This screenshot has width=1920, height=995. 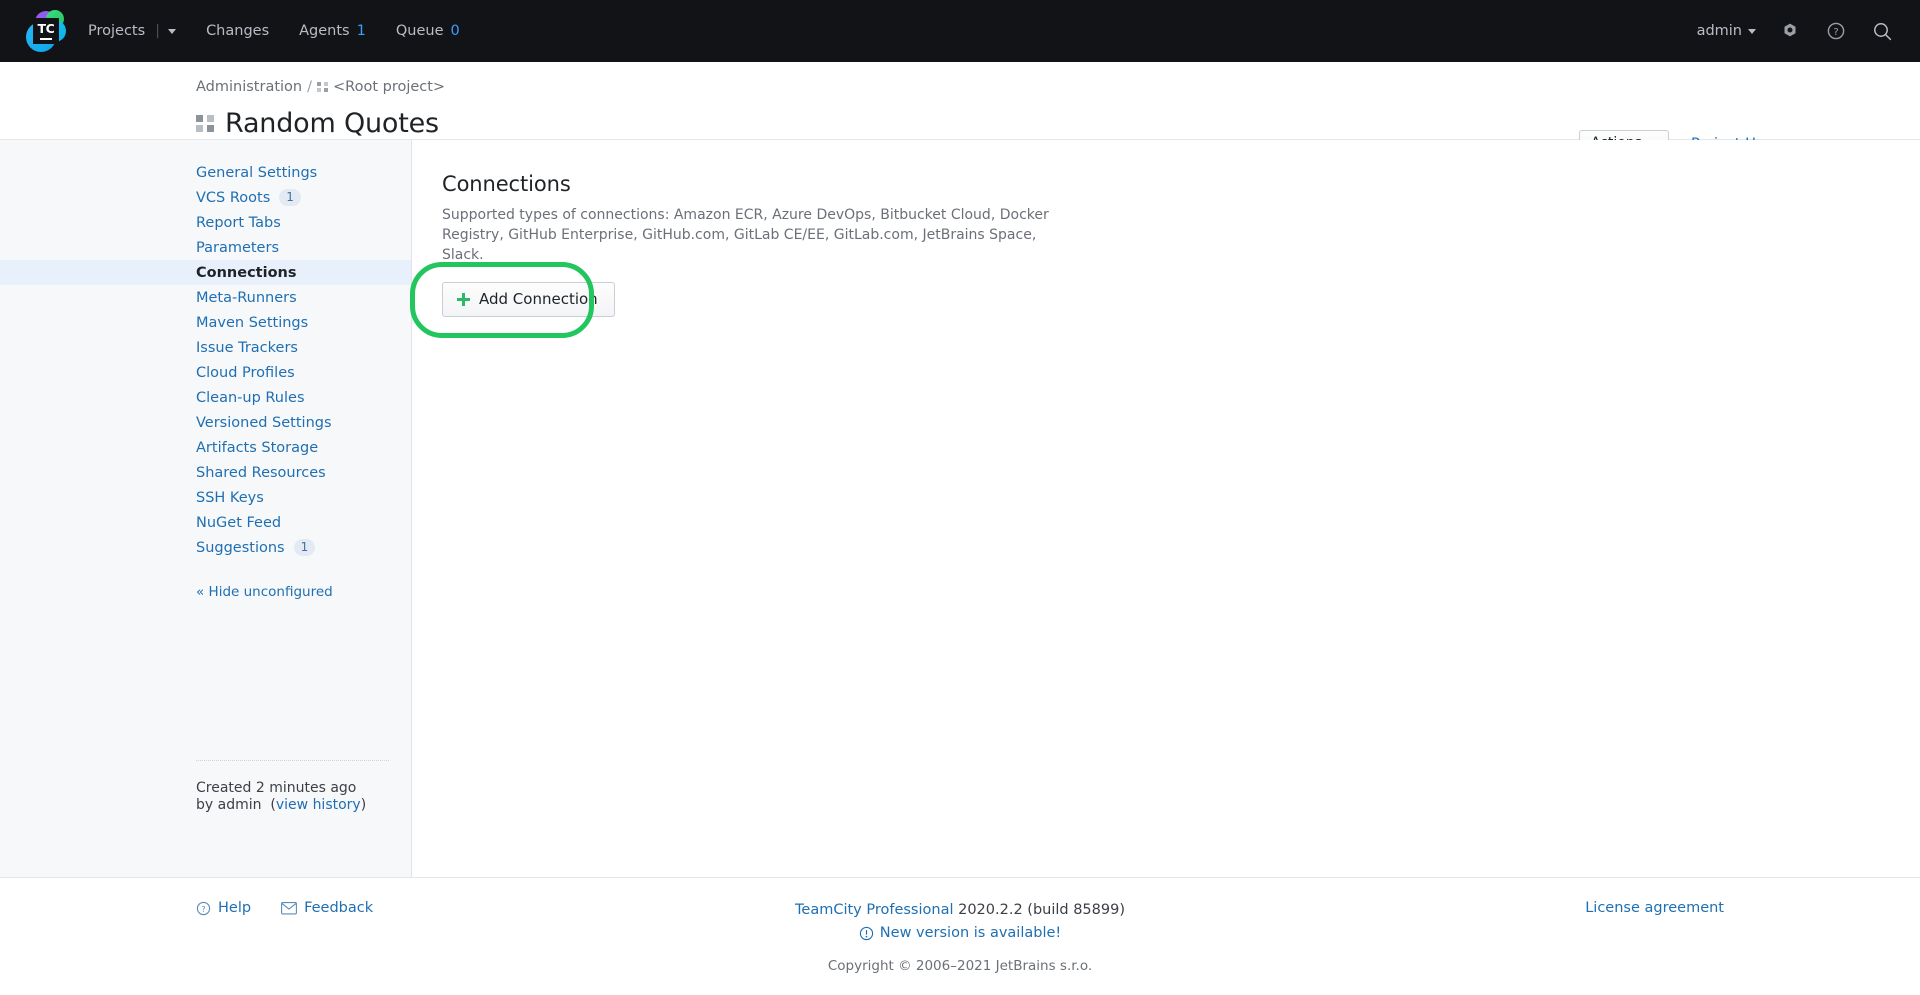 What do you see at coordinates (240, 547) in the screenshot?
I see `sidebar-item-label: Suggestions` at bounding box center [240, 547].